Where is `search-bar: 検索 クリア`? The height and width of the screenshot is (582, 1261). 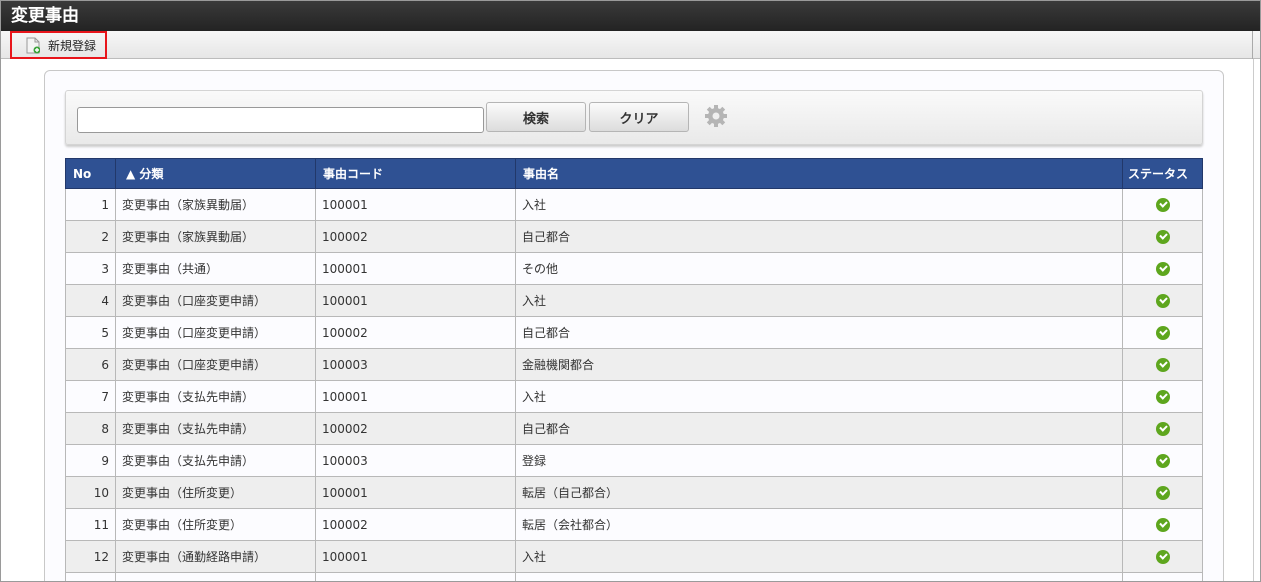 search-bar: 検索 クリア is located at coordinates (634, 117).